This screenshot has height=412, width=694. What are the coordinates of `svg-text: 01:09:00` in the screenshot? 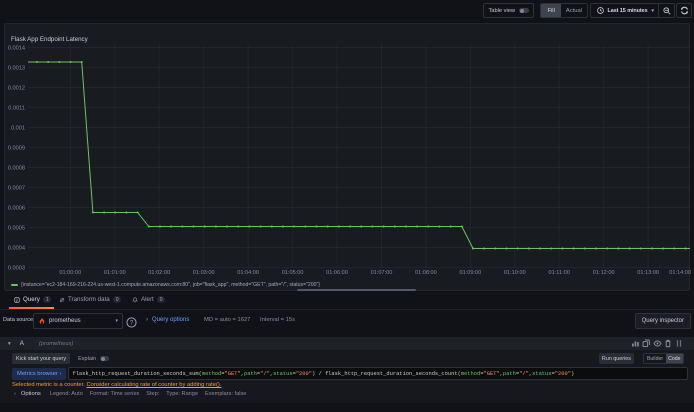 It's located at (471, 273).